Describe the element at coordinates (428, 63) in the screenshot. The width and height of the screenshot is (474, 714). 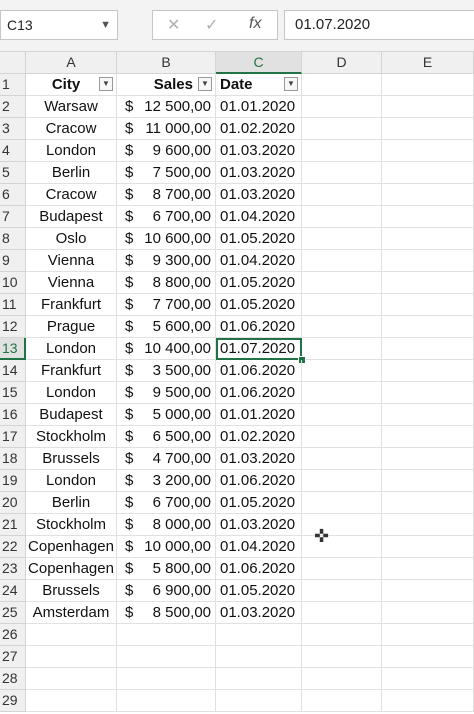
I see `column-header-e: E` at that location.